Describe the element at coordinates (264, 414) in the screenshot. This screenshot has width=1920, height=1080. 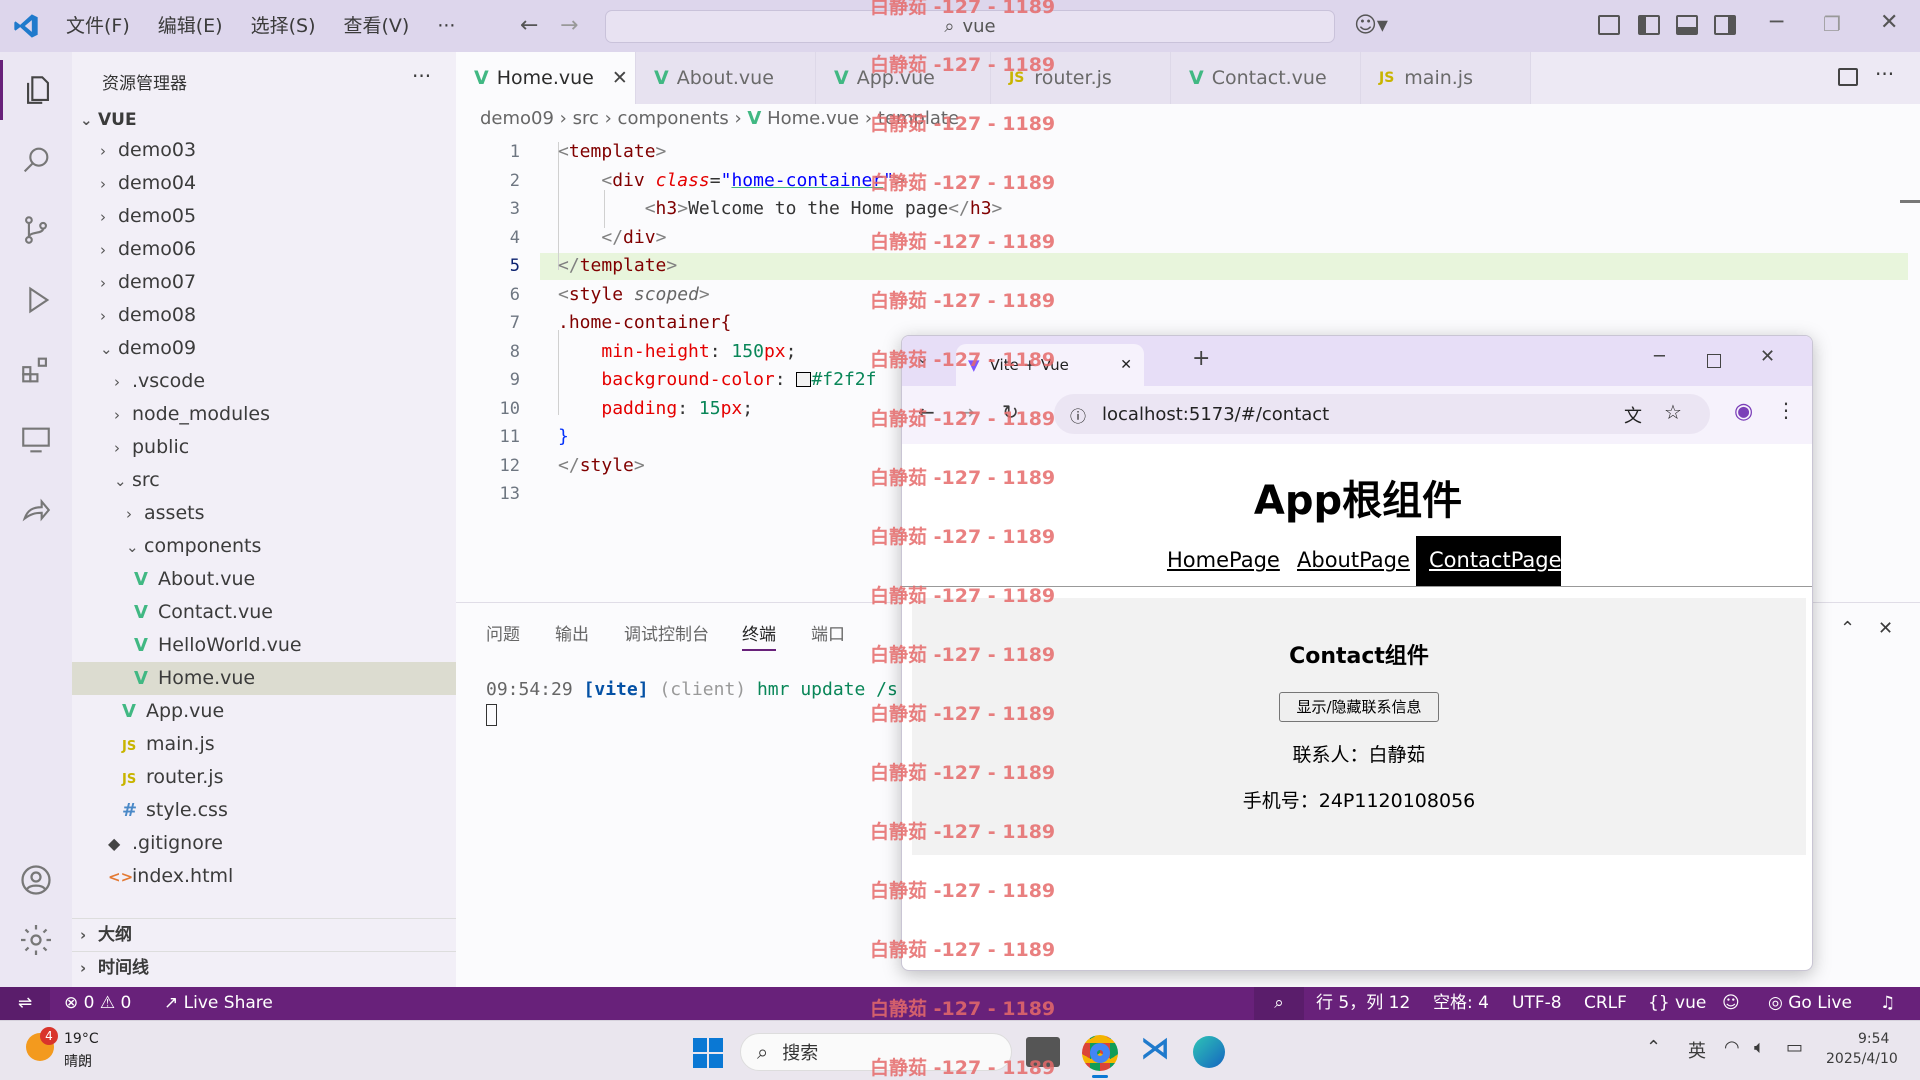
I see `tree-item-node-modules: › node_modules` at that location.